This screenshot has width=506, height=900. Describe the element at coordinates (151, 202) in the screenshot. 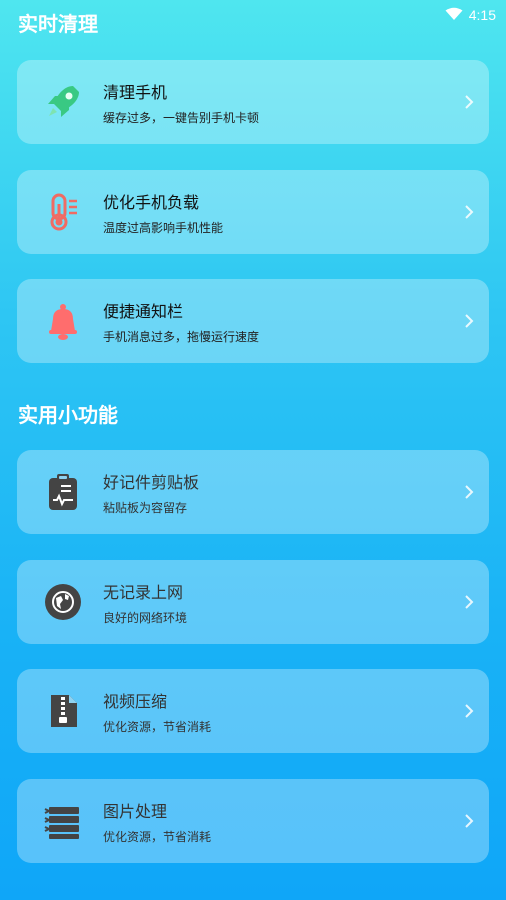

I see `card-title: 优化手机负载` at that location.